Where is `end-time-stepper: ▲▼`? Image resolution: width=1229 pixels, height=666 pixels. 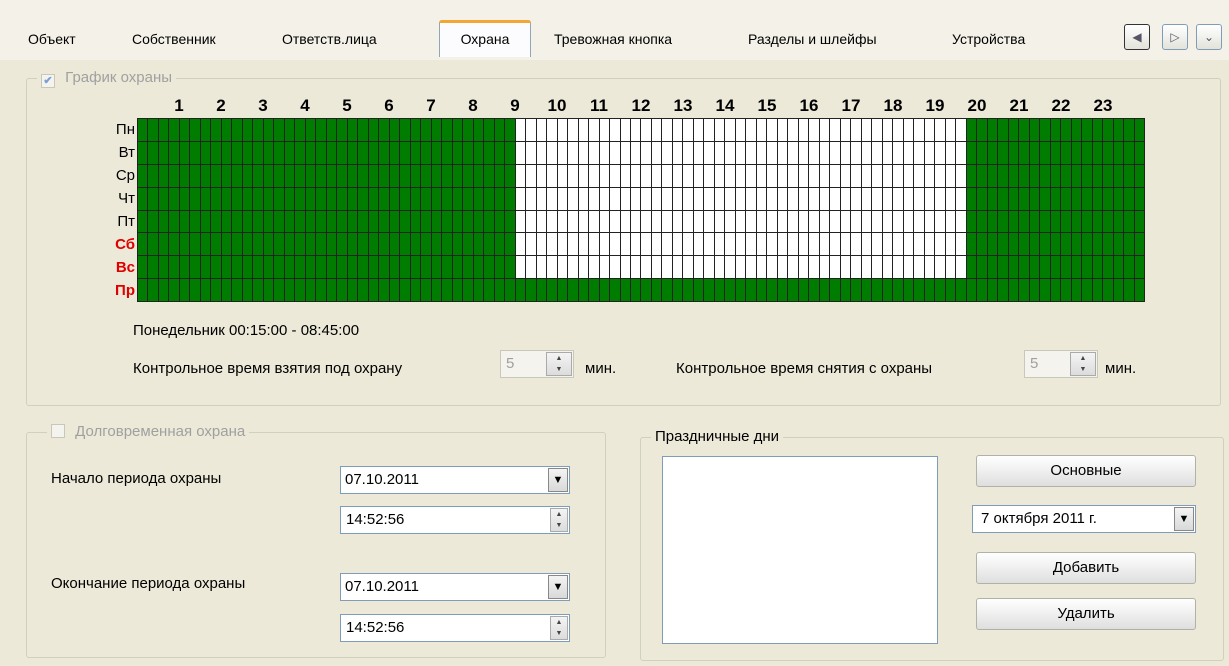 end-time-stepper: ▲▼ is located at coordinates (455, 628).